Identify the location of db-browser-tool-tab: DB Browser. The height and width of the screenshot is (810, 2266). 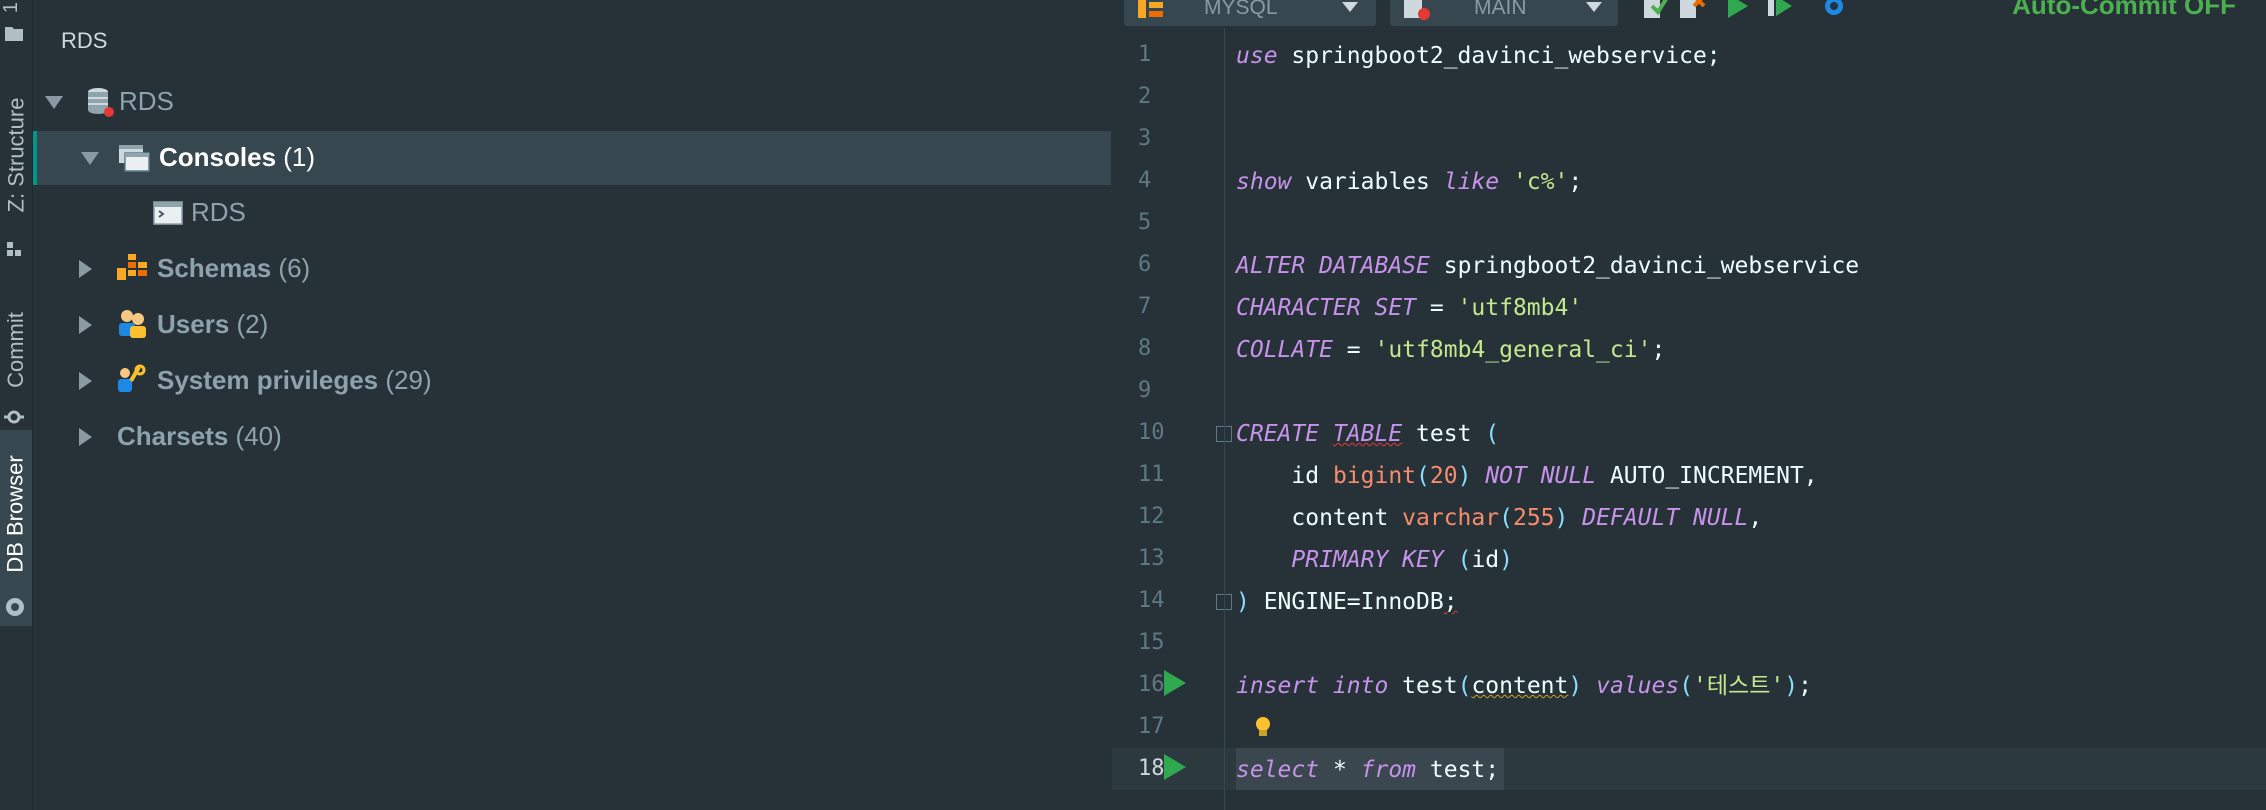
(16, 528).